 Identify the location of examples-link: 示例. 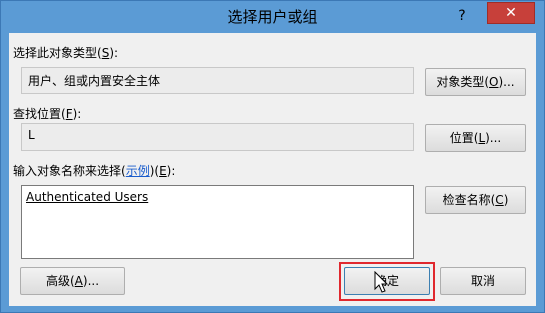
(138, 171).